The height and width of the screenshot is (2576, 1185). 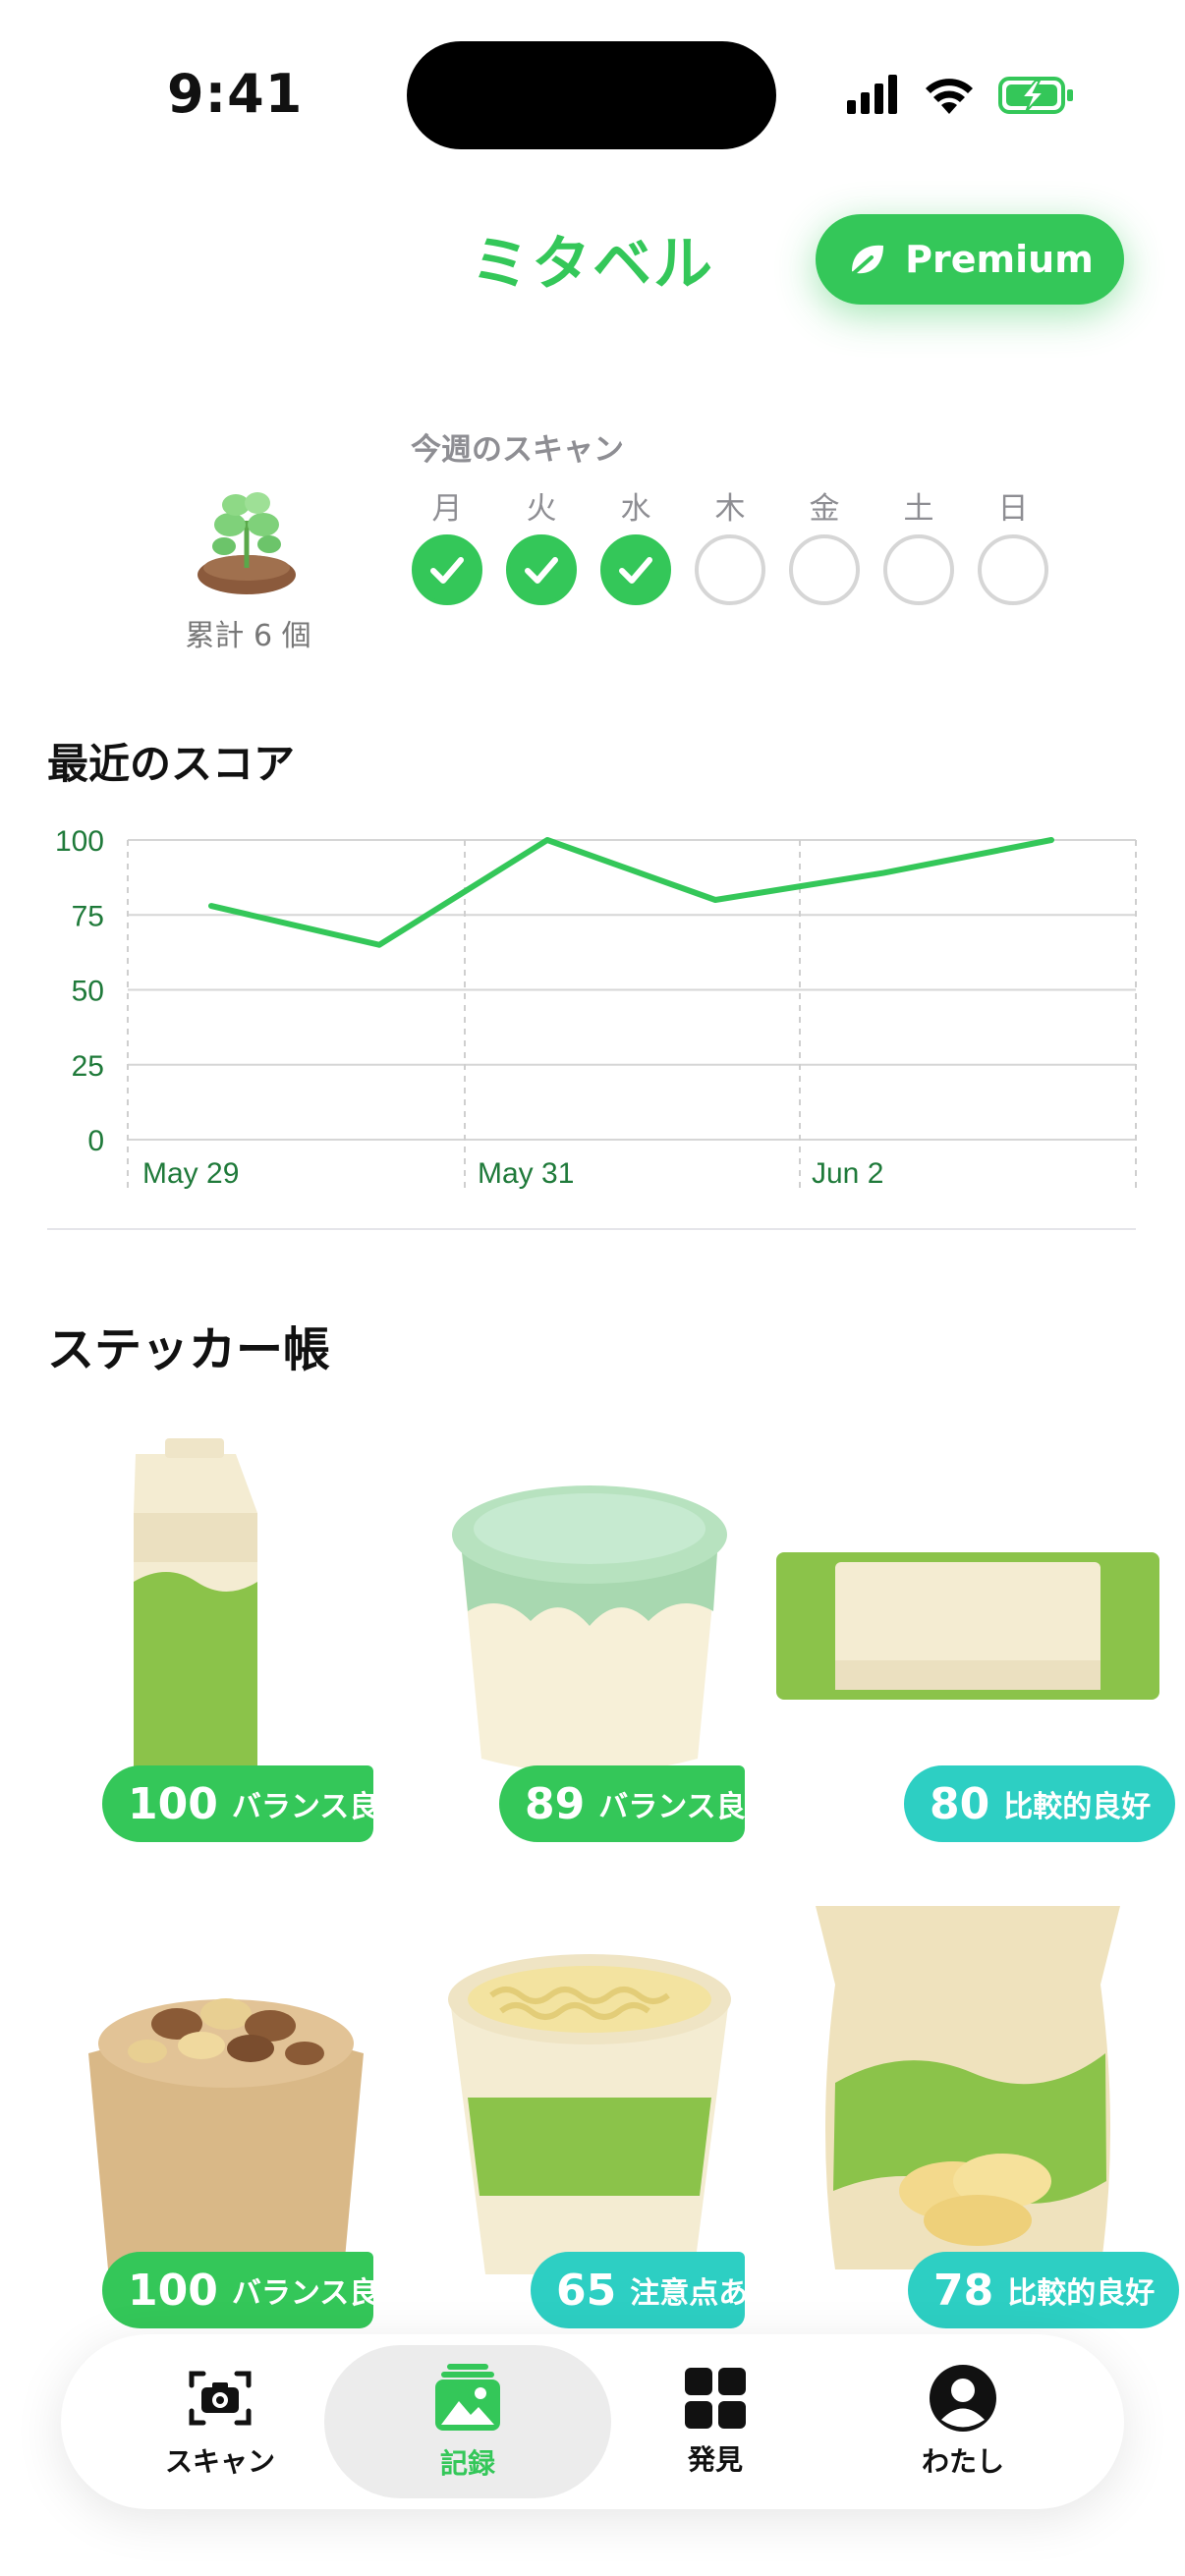 I want to click on y-tick-label: 100, so click(x=80, y=841).